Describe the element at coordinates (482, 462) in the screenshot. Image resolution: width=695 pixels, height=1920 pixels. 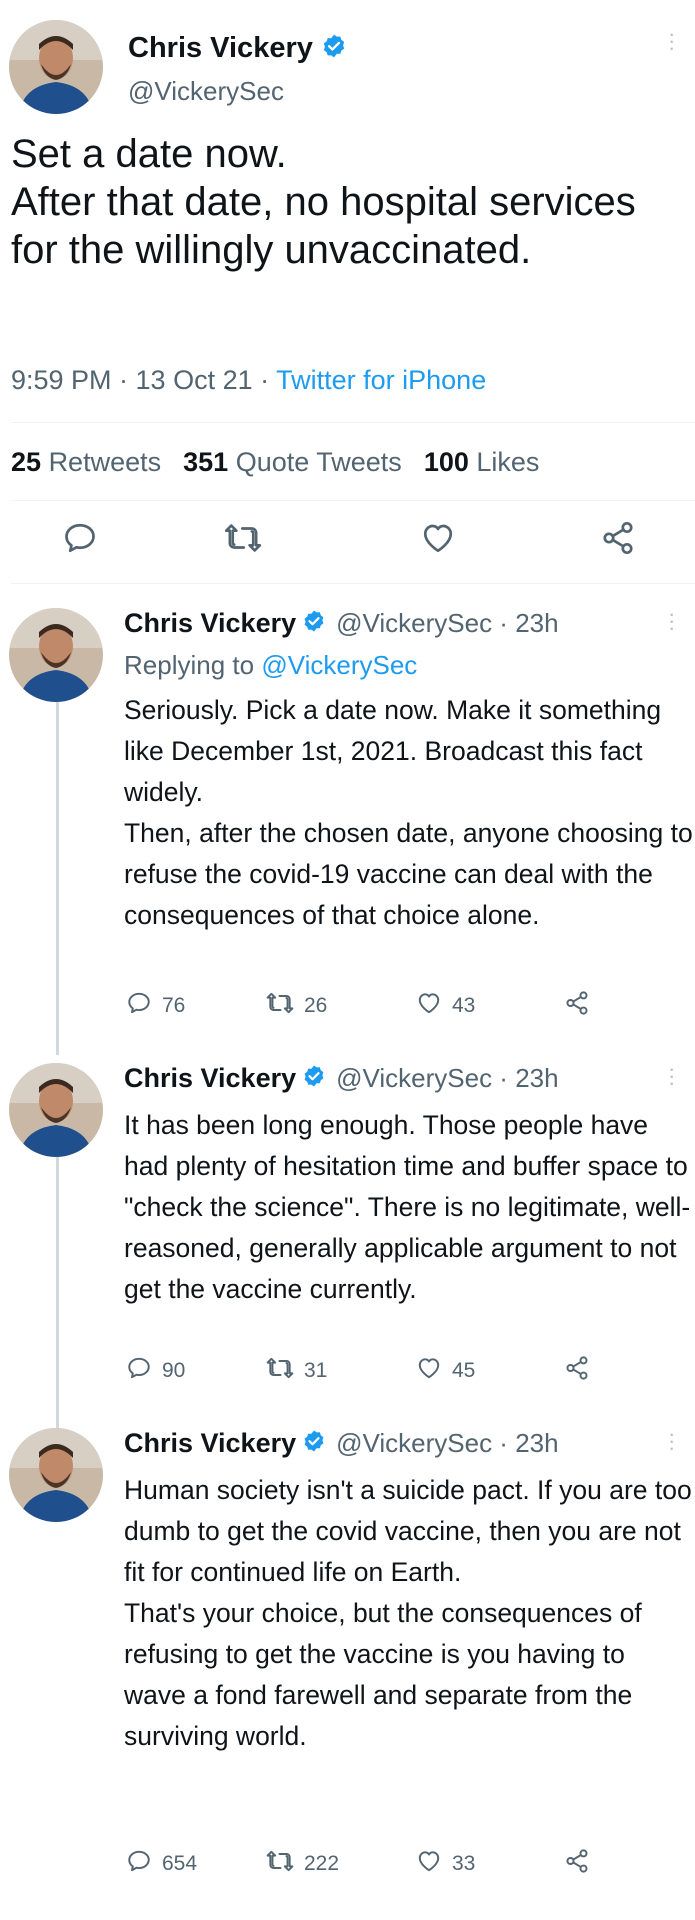
I see `likes-stat: 100 Likes` at that location.